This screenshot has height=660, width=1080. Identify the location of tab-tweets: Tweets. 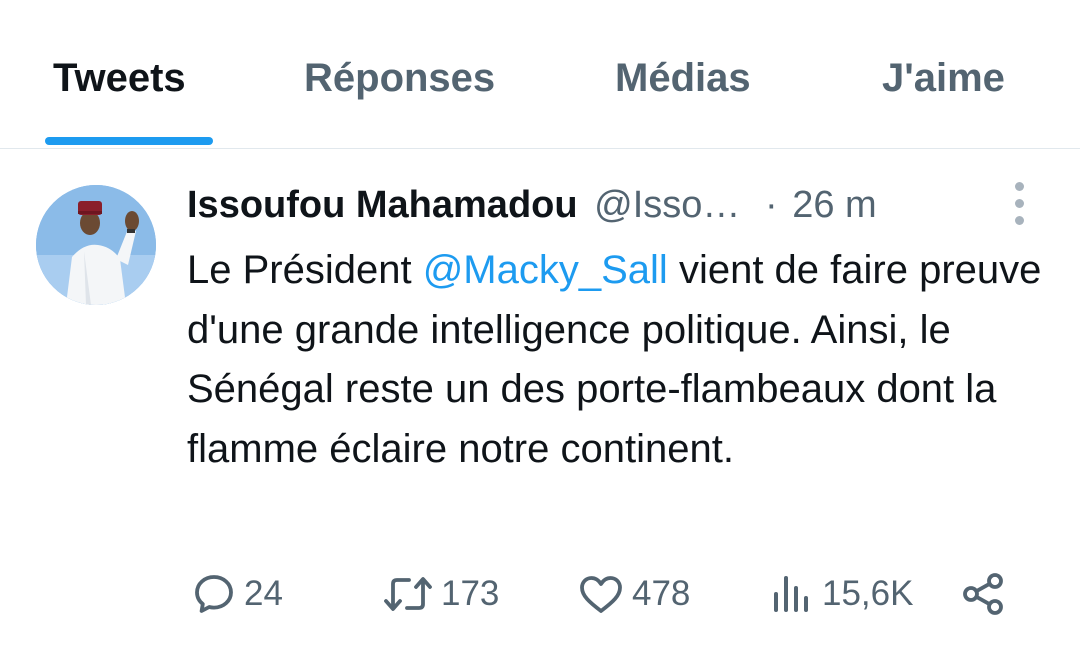
(119, 78).